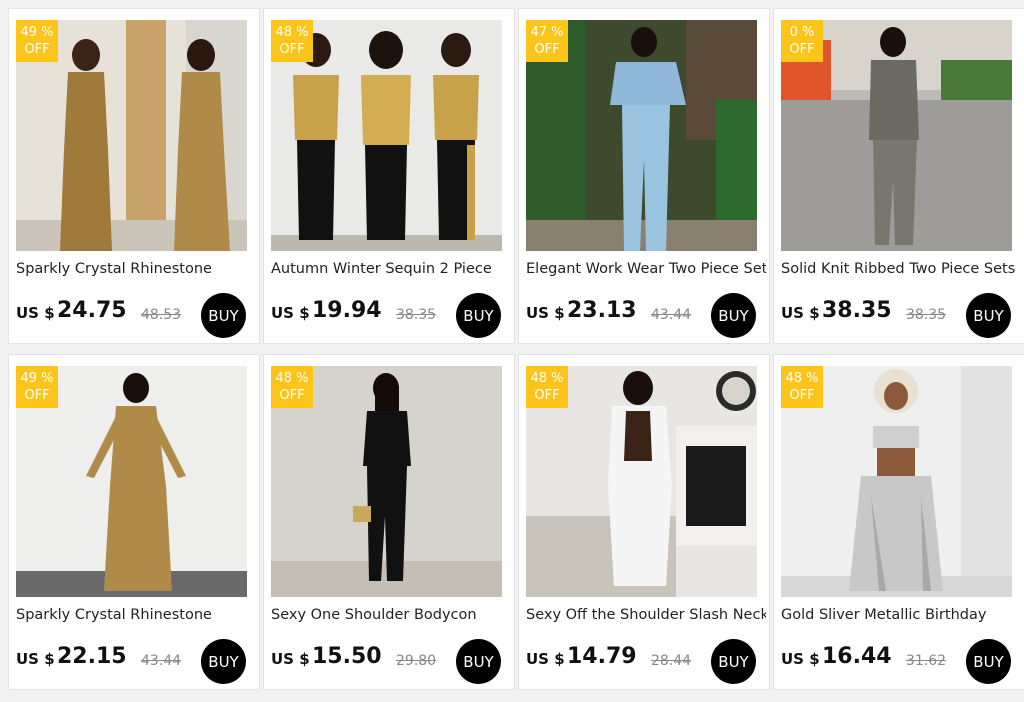  Describe the element at coordinates (641, 135) in the screenshot. I see `product-image: 47 % OFF` at that location.